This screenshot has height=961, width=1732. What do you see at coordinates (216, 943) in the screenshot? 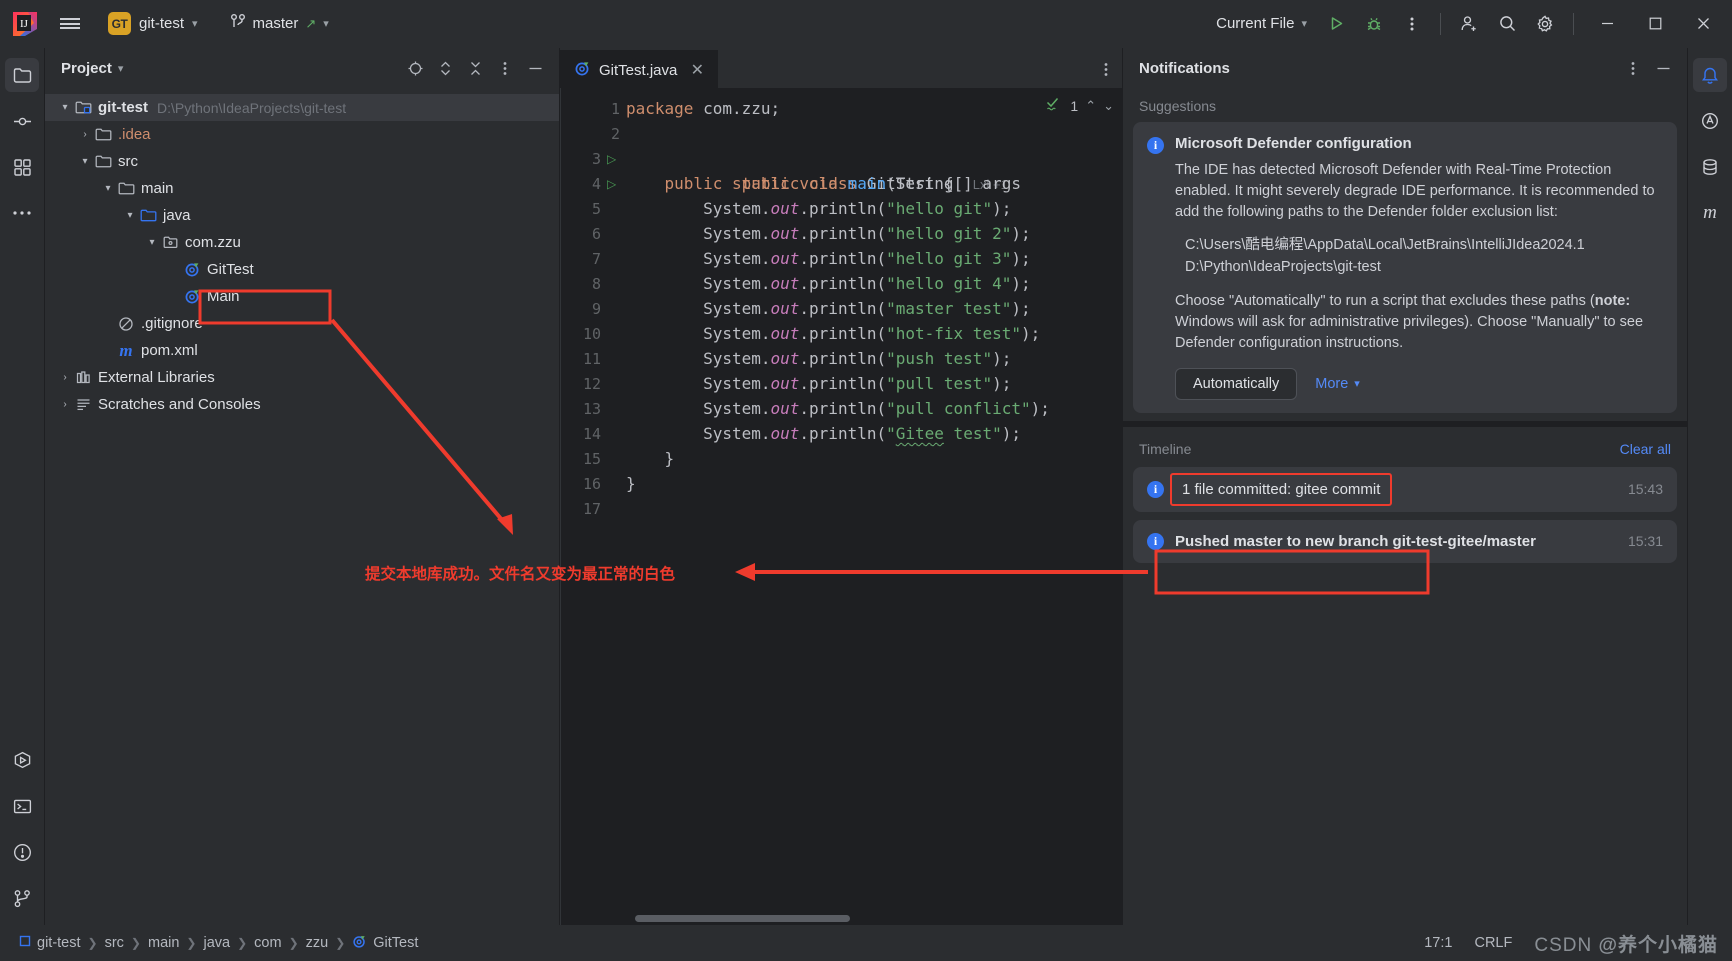
I see `breadcrumb-java: java` at bounding box center [216, 943].